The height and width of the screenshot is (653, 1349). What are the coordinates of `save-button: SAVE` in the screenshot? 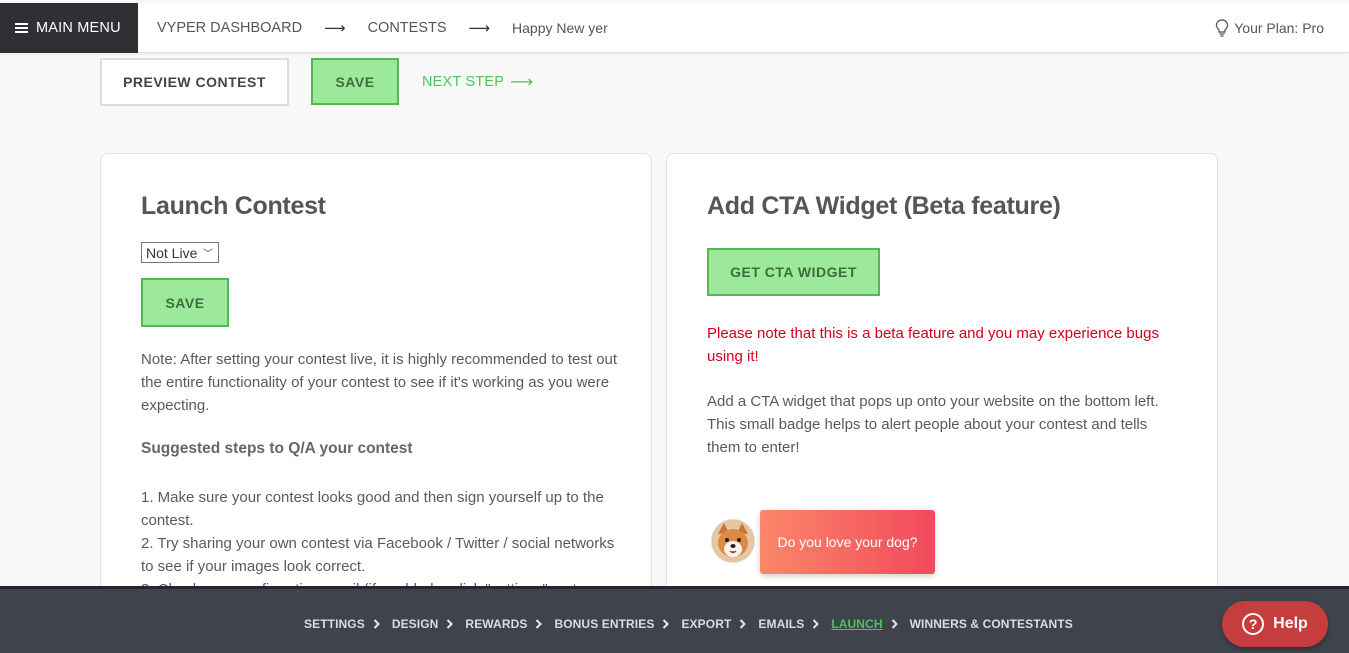 It's located at (355, 81).